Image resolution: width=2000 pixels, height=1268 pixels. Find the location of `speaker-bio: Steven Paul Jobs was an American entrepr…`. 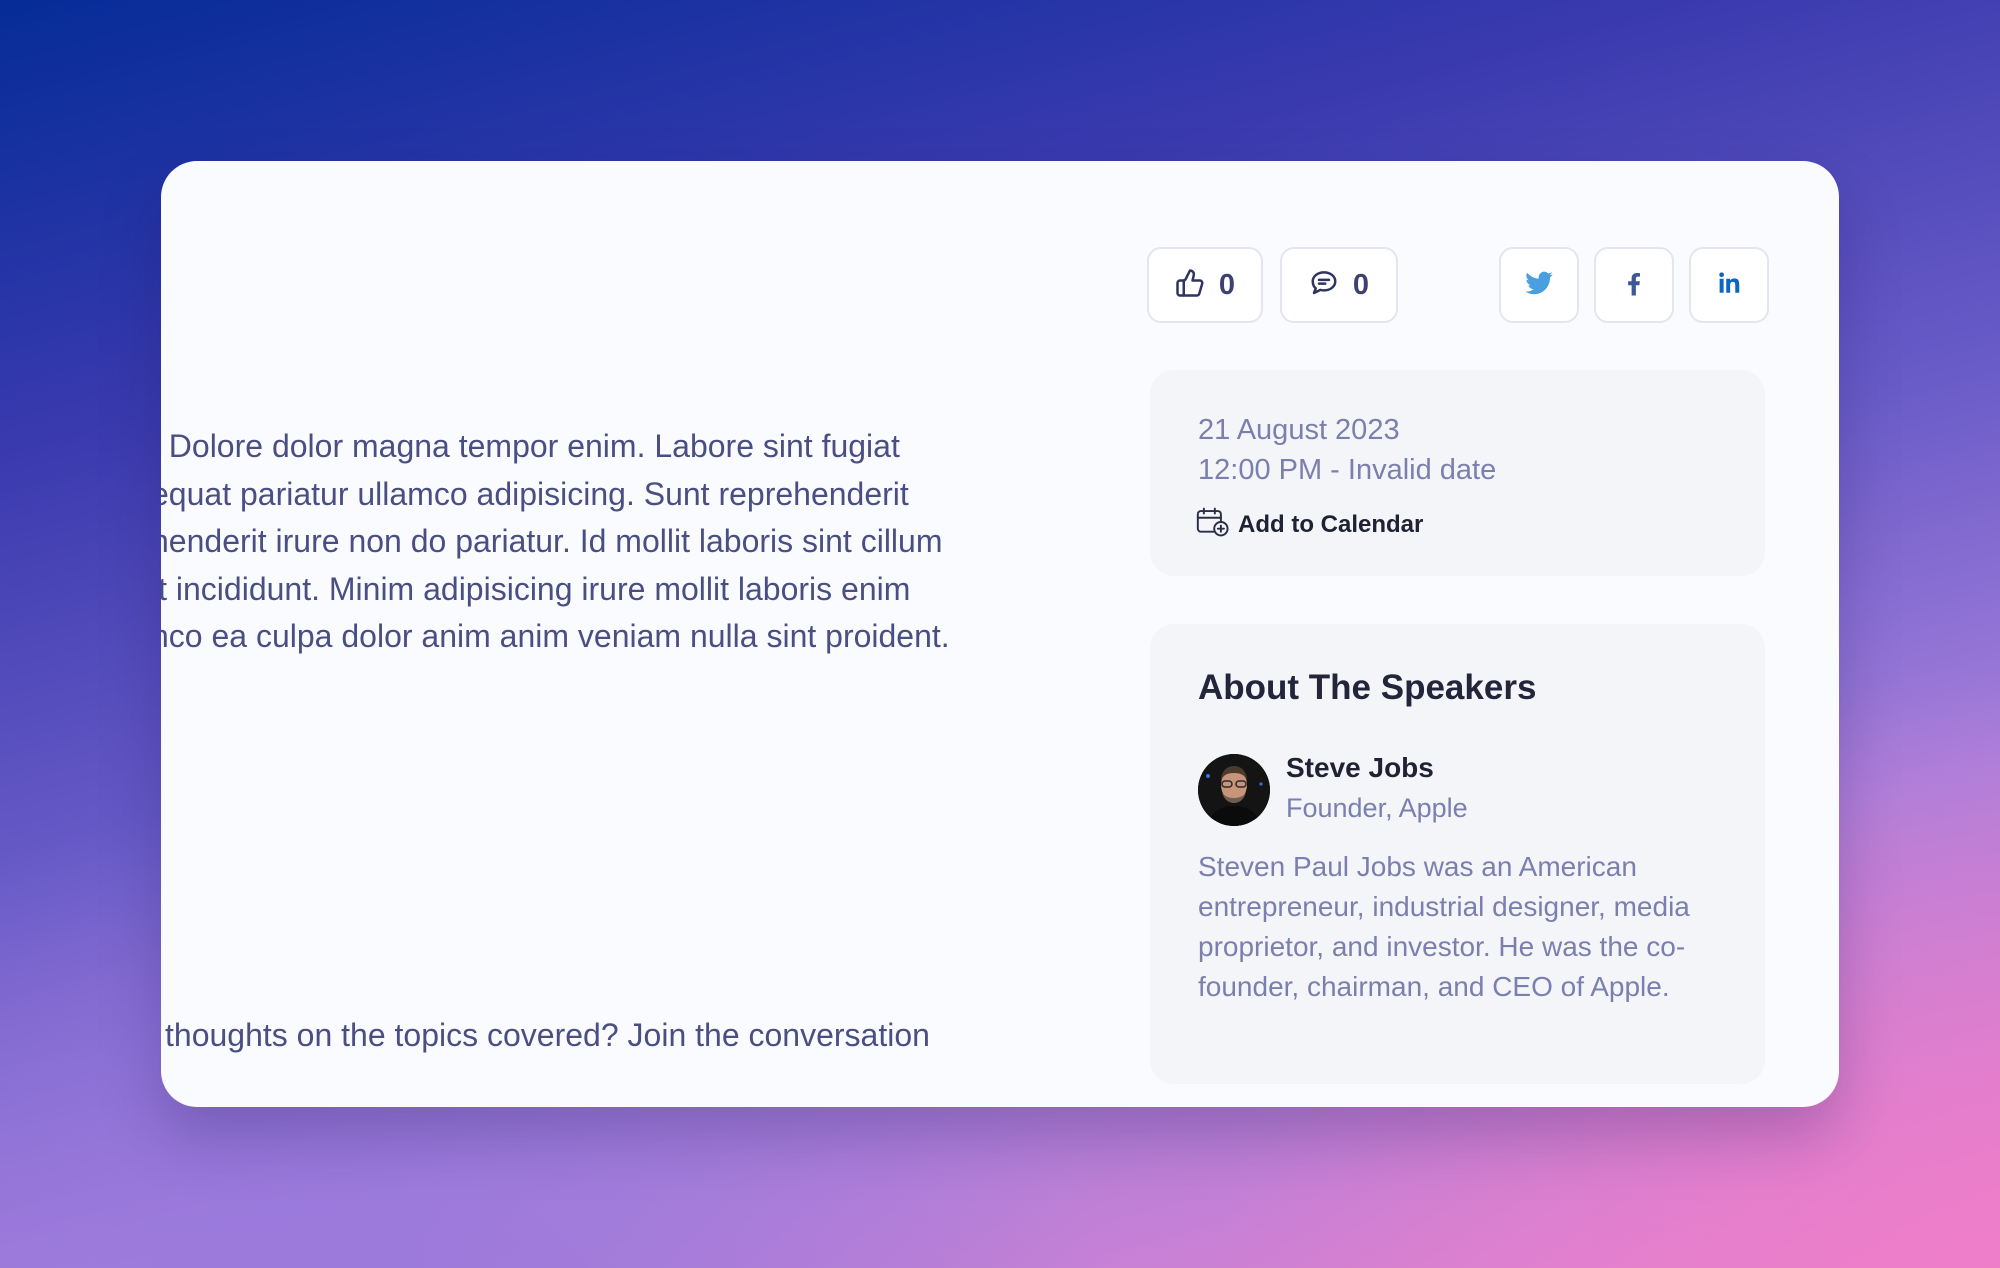

speaker-bio: Steven Paul Jobs was an American entrepr… is located at coordinates (1444, 926).